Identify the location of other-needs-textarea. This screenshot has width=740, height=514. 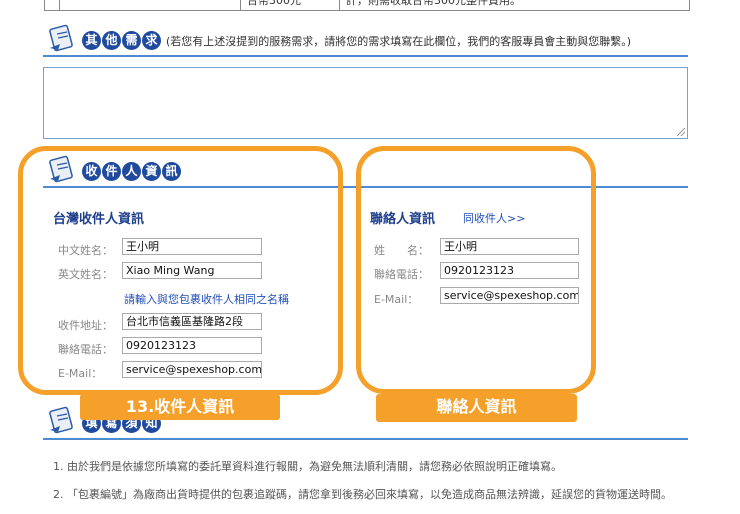
(365, 103).